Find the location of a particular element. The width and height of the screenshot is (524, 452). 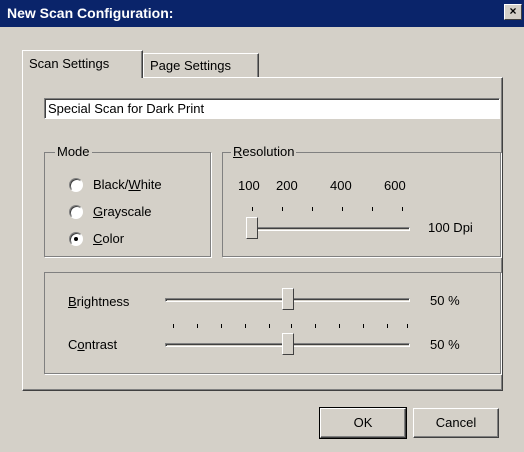

radio-label-grayscale: Grayscale is located at coordinates (122, 211).